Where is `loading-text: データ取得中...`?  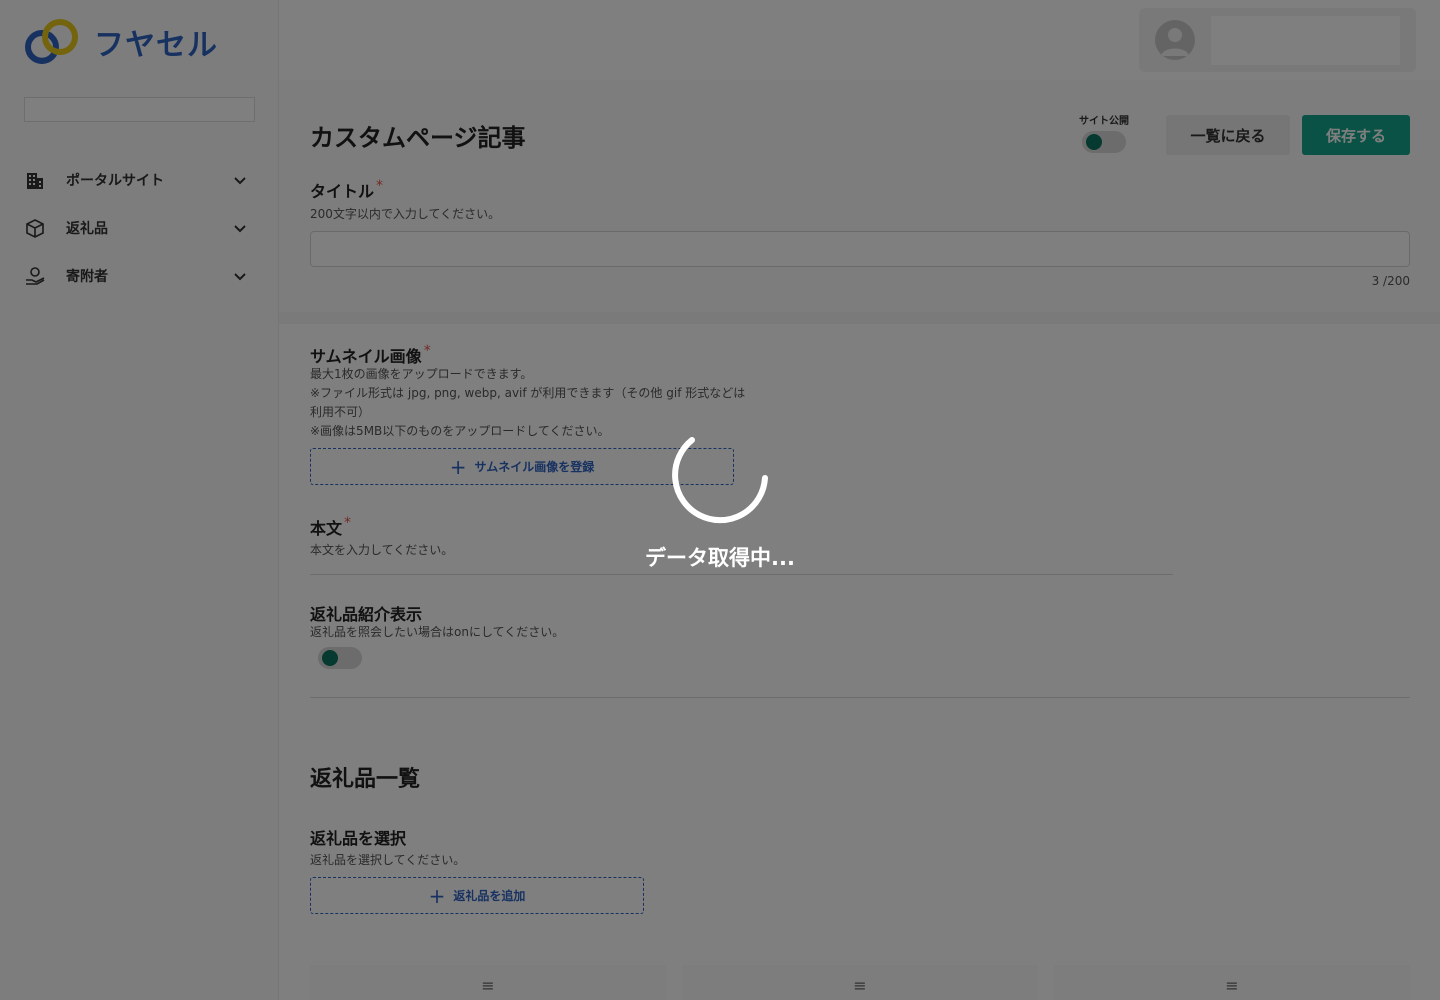 loading-text: データ取得中... is located at coordinates (720, 558).